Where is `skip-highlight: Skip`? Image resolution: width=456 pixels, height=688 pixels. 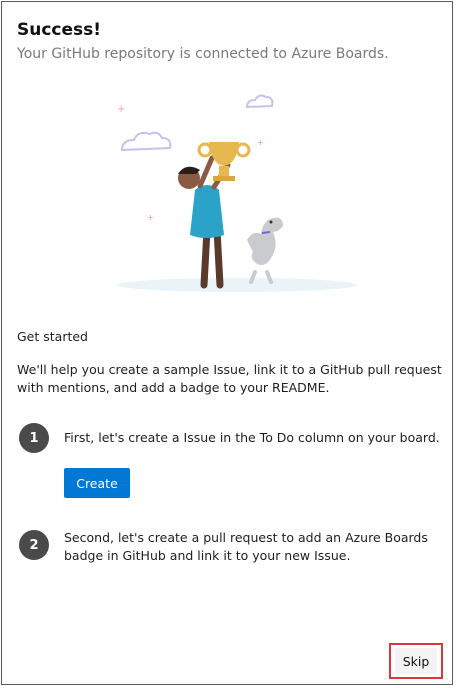 skip-highlight: Skip is located at coordinates (416, 661).